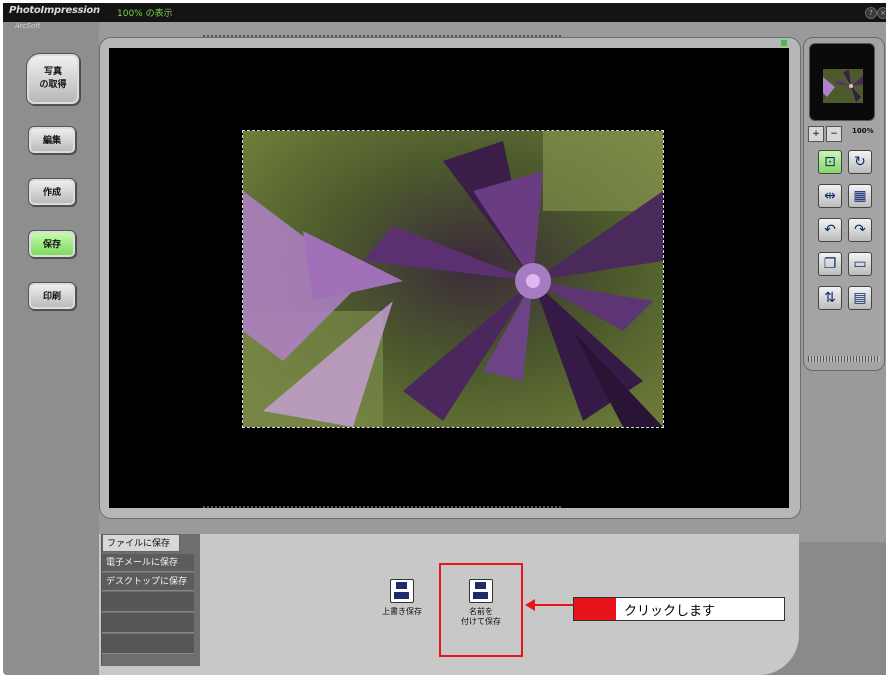 The width and height of the screenshot is (896, 675). Describe the element at coordinates (830, 264) in the screenshot. I see `copy-icon: ❐` at that location.